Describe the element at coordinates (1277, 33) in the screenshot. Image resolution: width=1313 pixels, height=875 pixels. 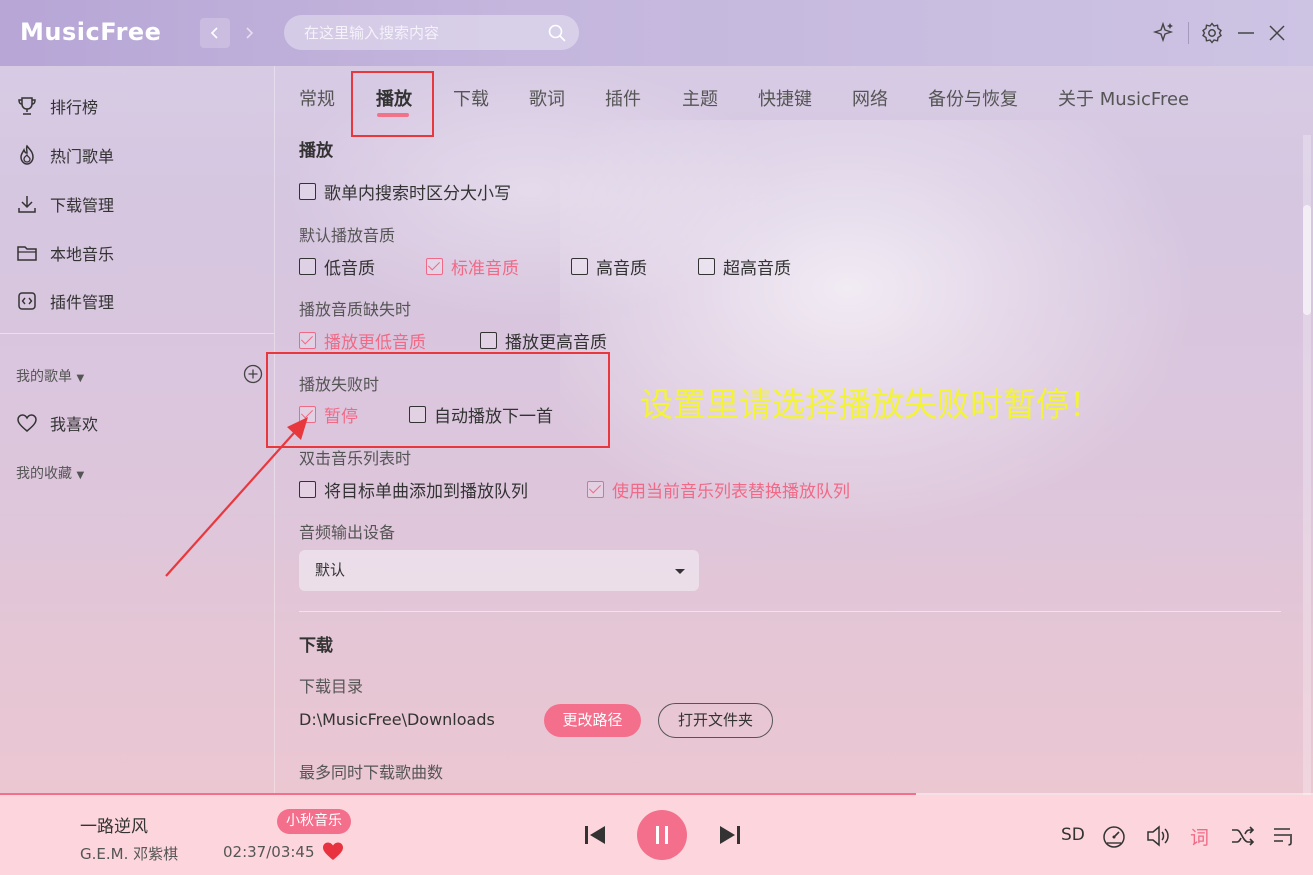
I see `close-icon` at that location.